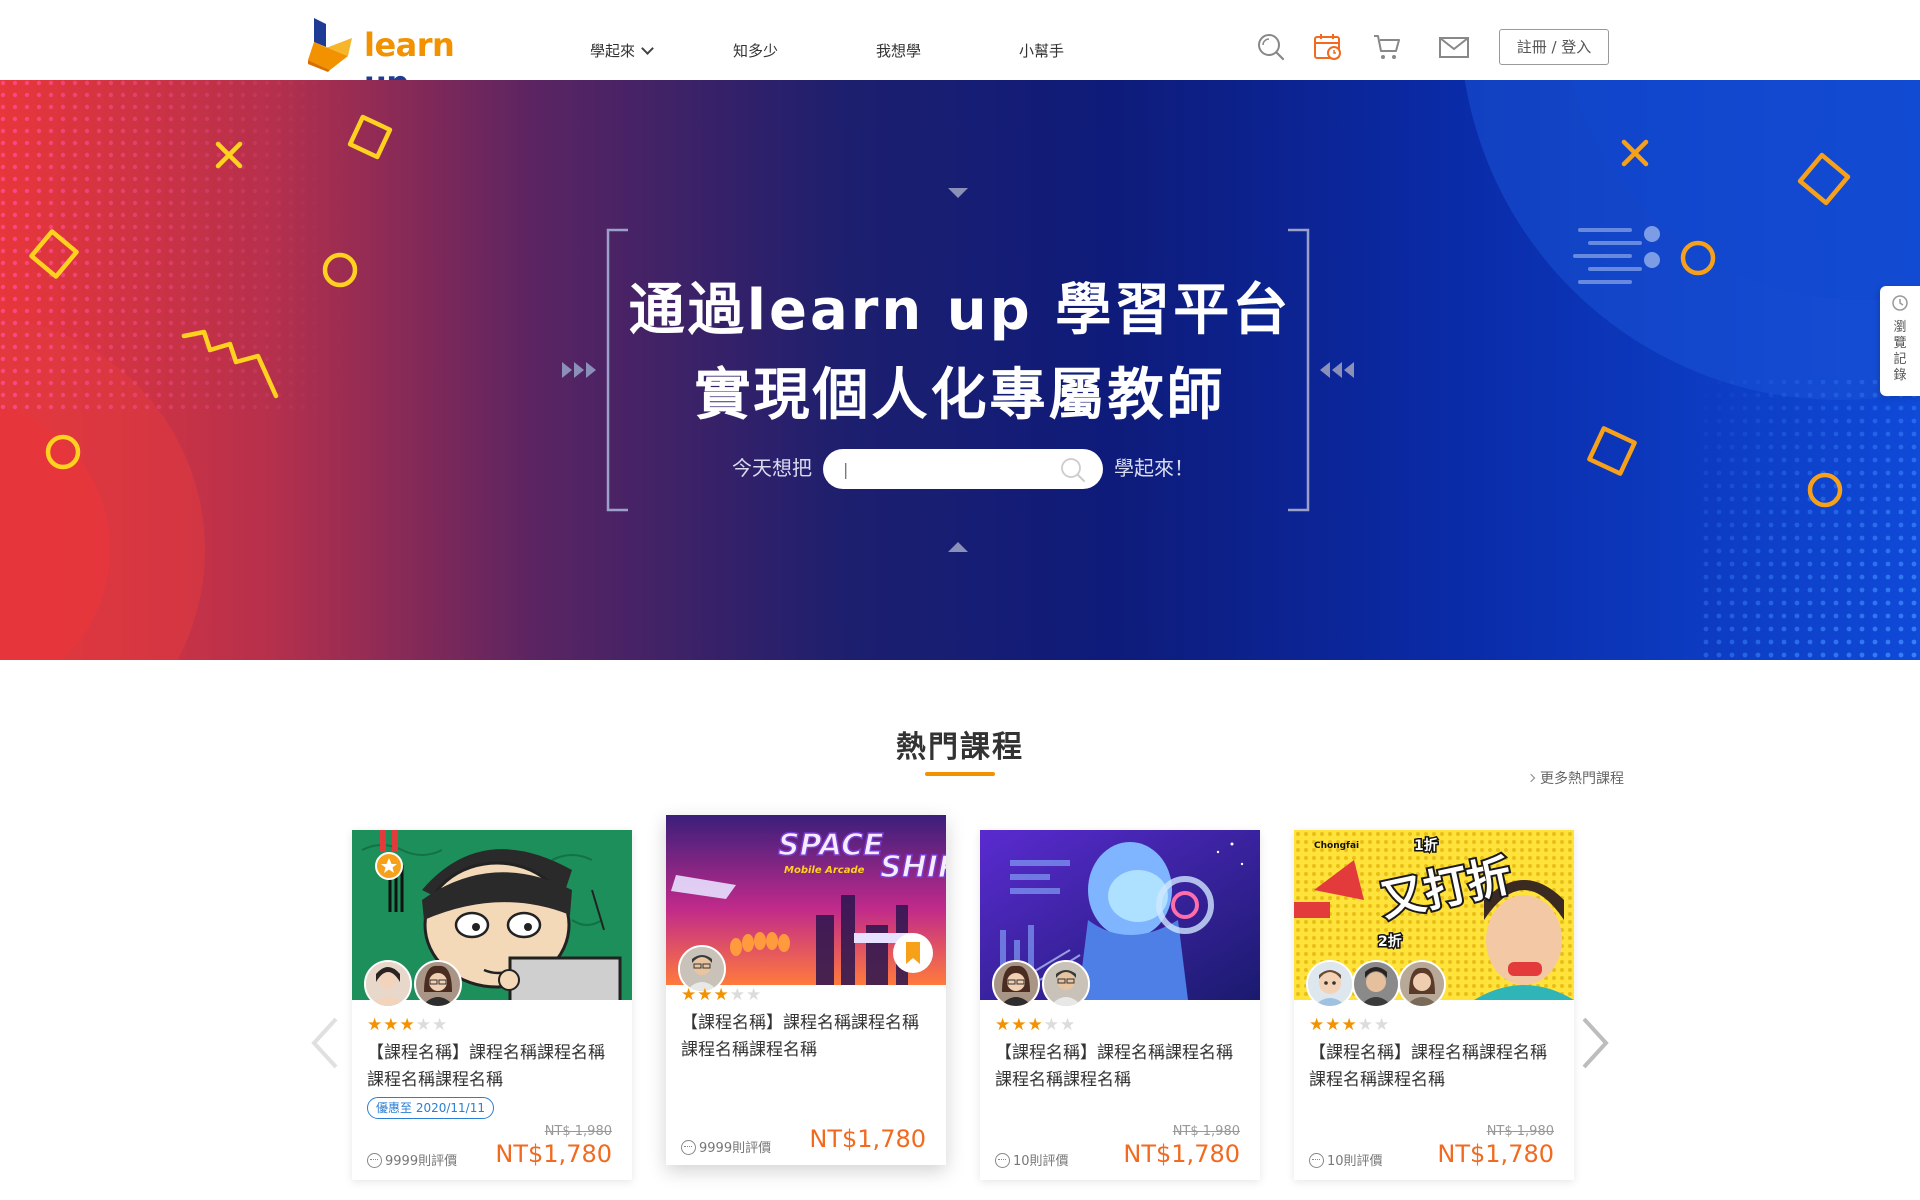 This screenshot has height=1200, width=1920. I want to click on bookmark-button, so click(913, 953).